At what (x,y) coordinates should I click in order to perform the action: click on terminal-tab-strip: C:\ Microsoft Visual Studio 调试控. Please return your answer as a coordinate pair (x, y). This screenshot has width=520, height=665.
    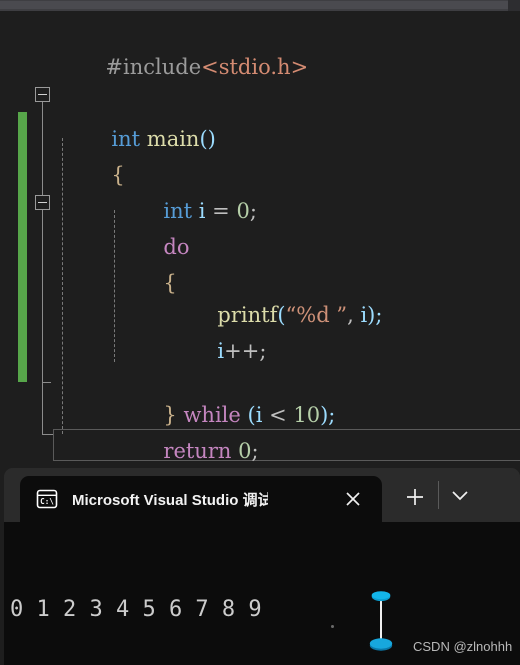
    Looking at the image, I should click on (262, 495).